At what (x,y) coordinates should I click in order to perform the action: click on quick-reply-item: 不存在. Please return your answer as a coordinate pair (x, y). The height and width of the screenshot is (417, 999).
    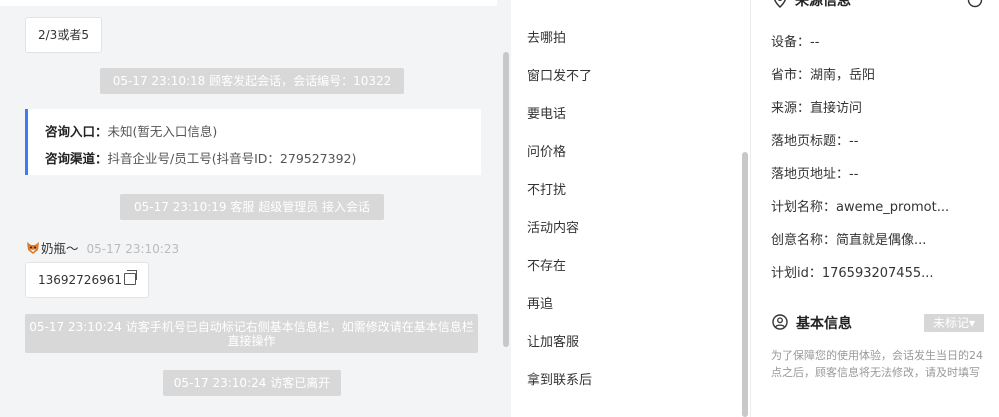
    Looking at the image, I should click on (546, 264).